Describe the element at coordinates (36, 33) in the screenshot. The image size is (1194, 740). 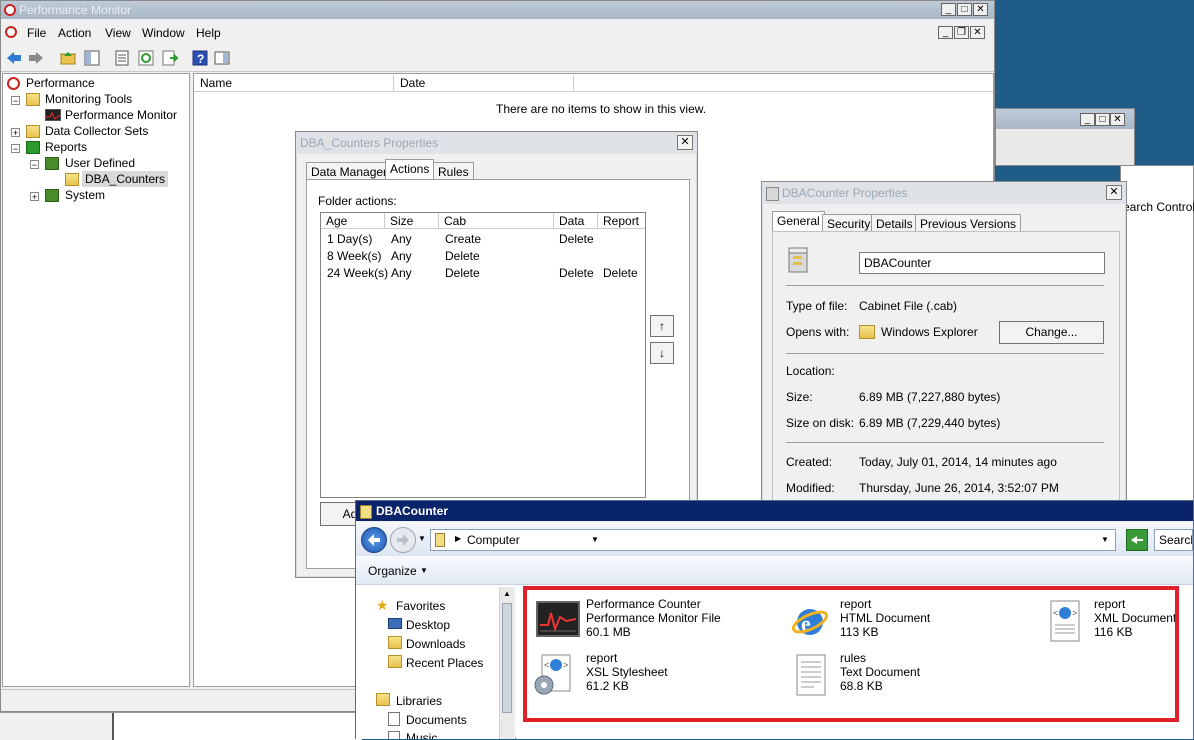
I see `menu-file: File` at that location.